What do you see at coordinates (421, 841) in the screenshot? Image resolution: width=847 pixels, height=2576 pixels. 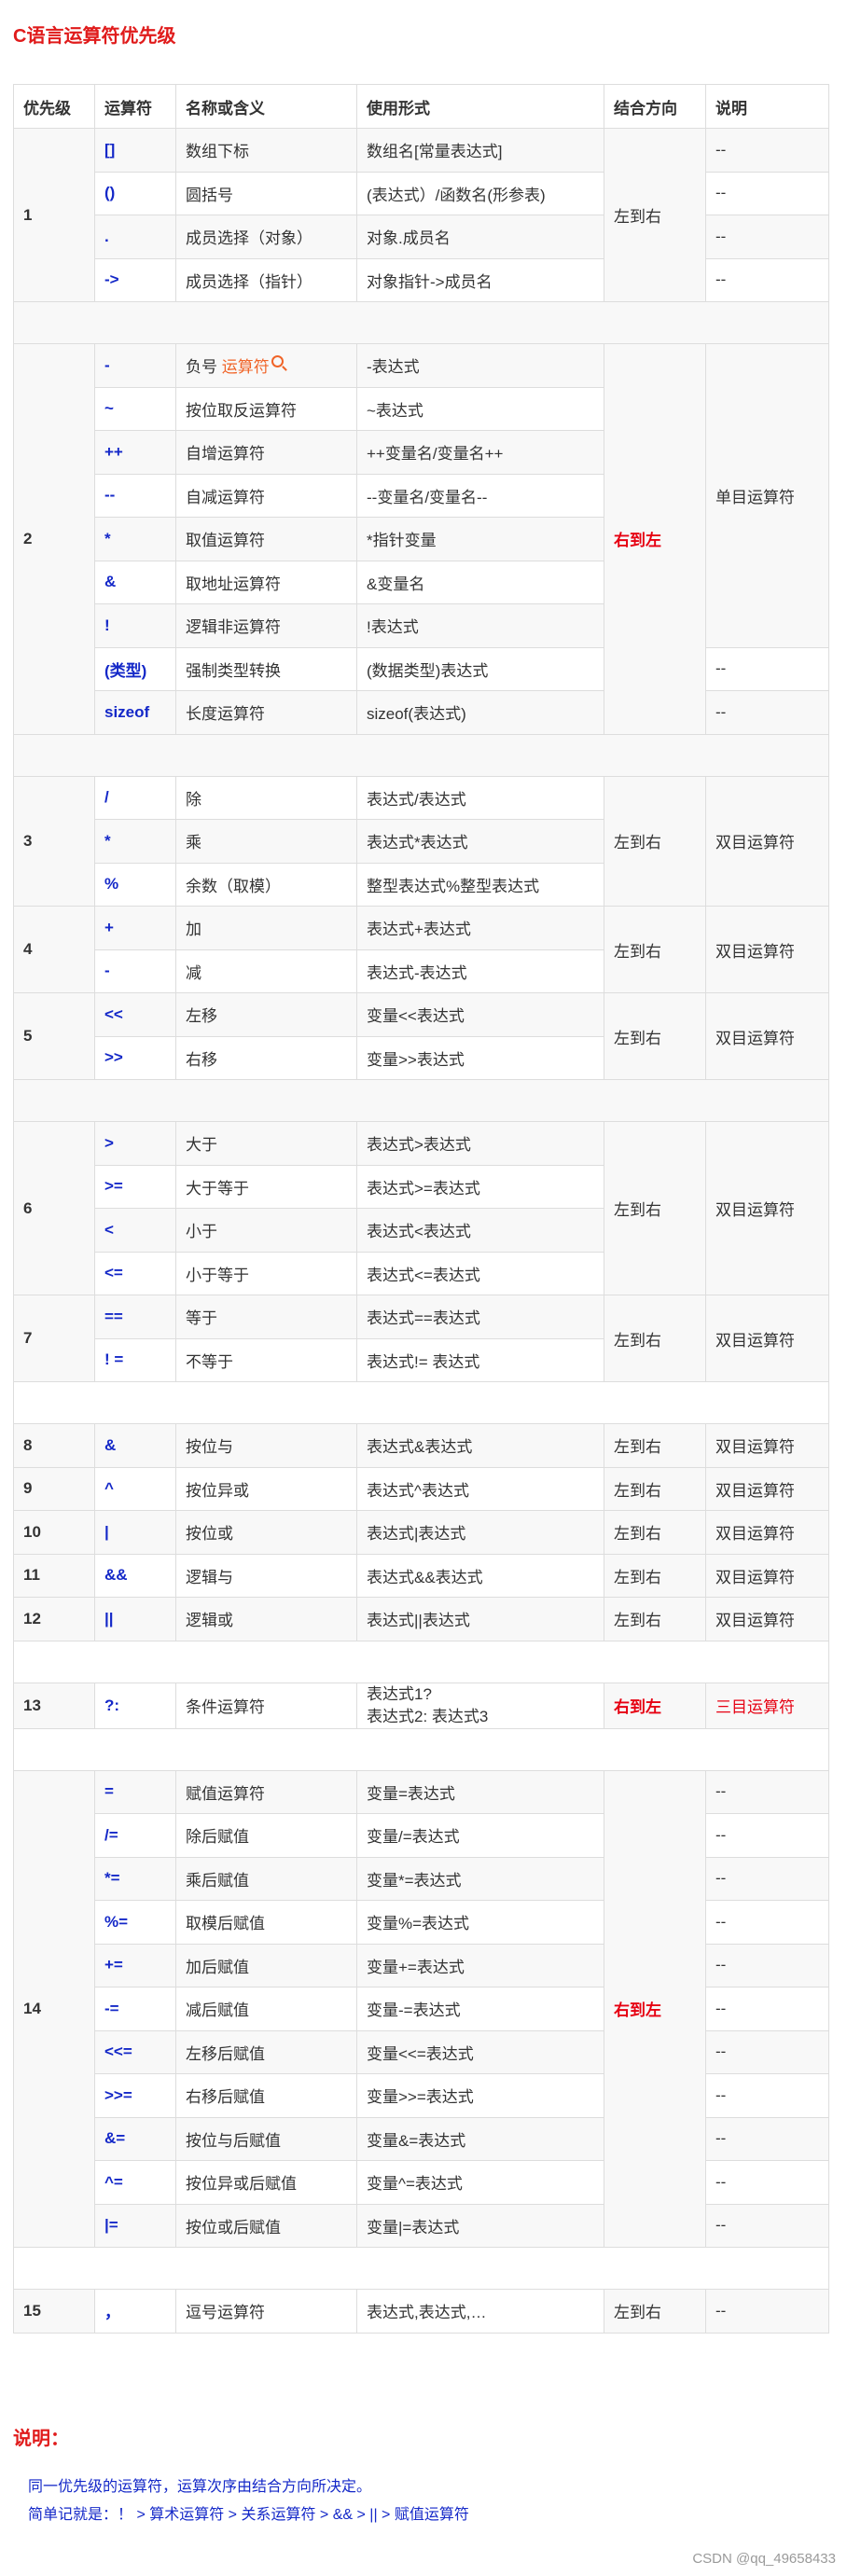 I see `table-row: 3/ 除 表达式/表达式 左到右 双目运算符` at bounding box center [421, 841].